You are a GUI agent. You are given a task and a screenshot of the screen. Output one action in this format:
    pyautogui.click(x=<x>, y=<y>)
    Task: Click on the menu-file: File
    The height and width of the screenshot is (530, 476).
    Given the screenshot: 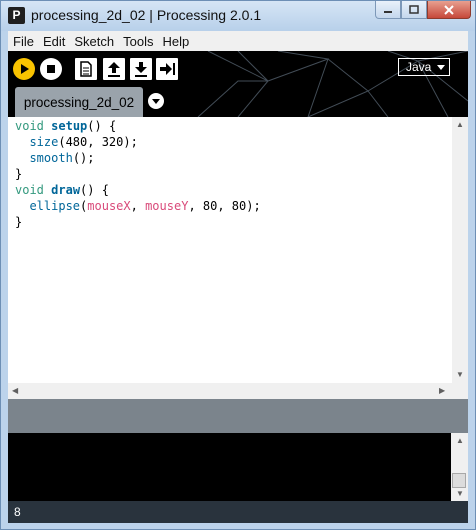 What is the action you would take?
    pyautogui.click(x=23, y=41)
    